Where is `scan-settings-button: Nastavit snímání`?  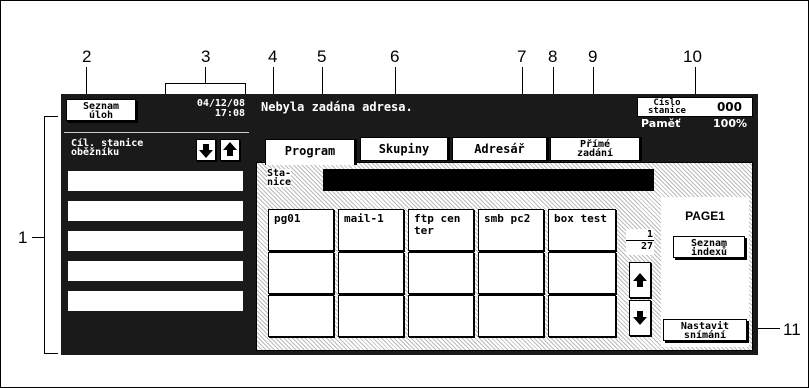 scan-settings-button: Nastavit snímání is located at coordinates (705, 330).